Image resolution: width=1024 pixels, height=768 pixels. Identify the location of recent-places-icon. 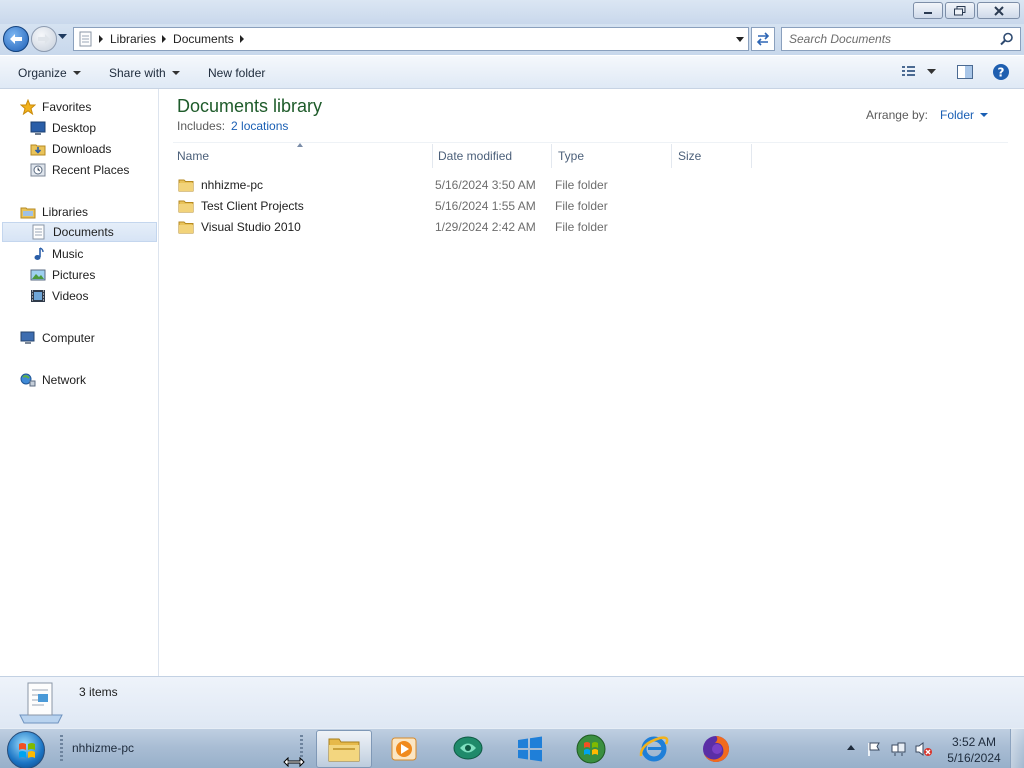
(38, 170).